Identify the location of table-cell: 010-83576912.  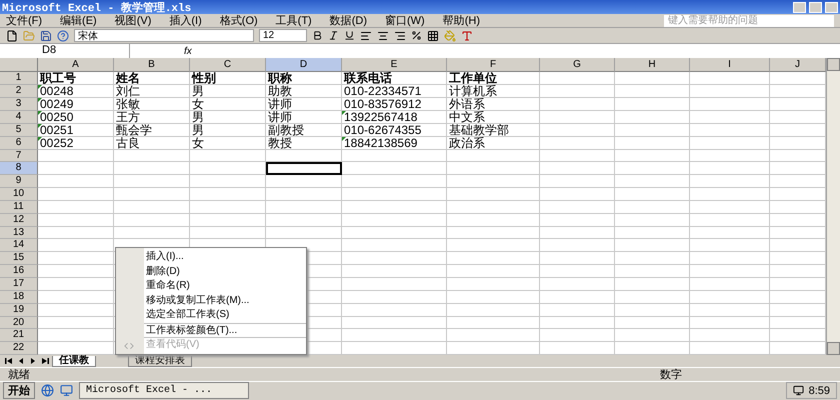
(394, 104).